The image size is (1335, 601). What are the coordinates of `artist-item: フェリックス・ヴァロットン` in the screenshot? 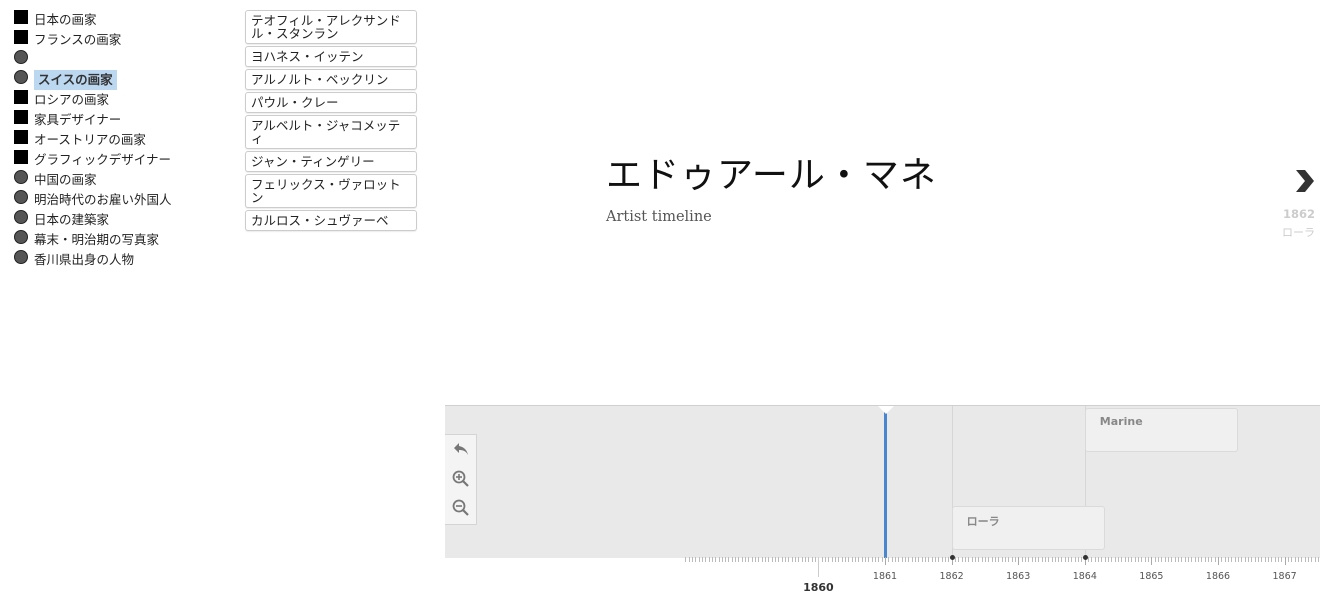 It's located at (331, 191).